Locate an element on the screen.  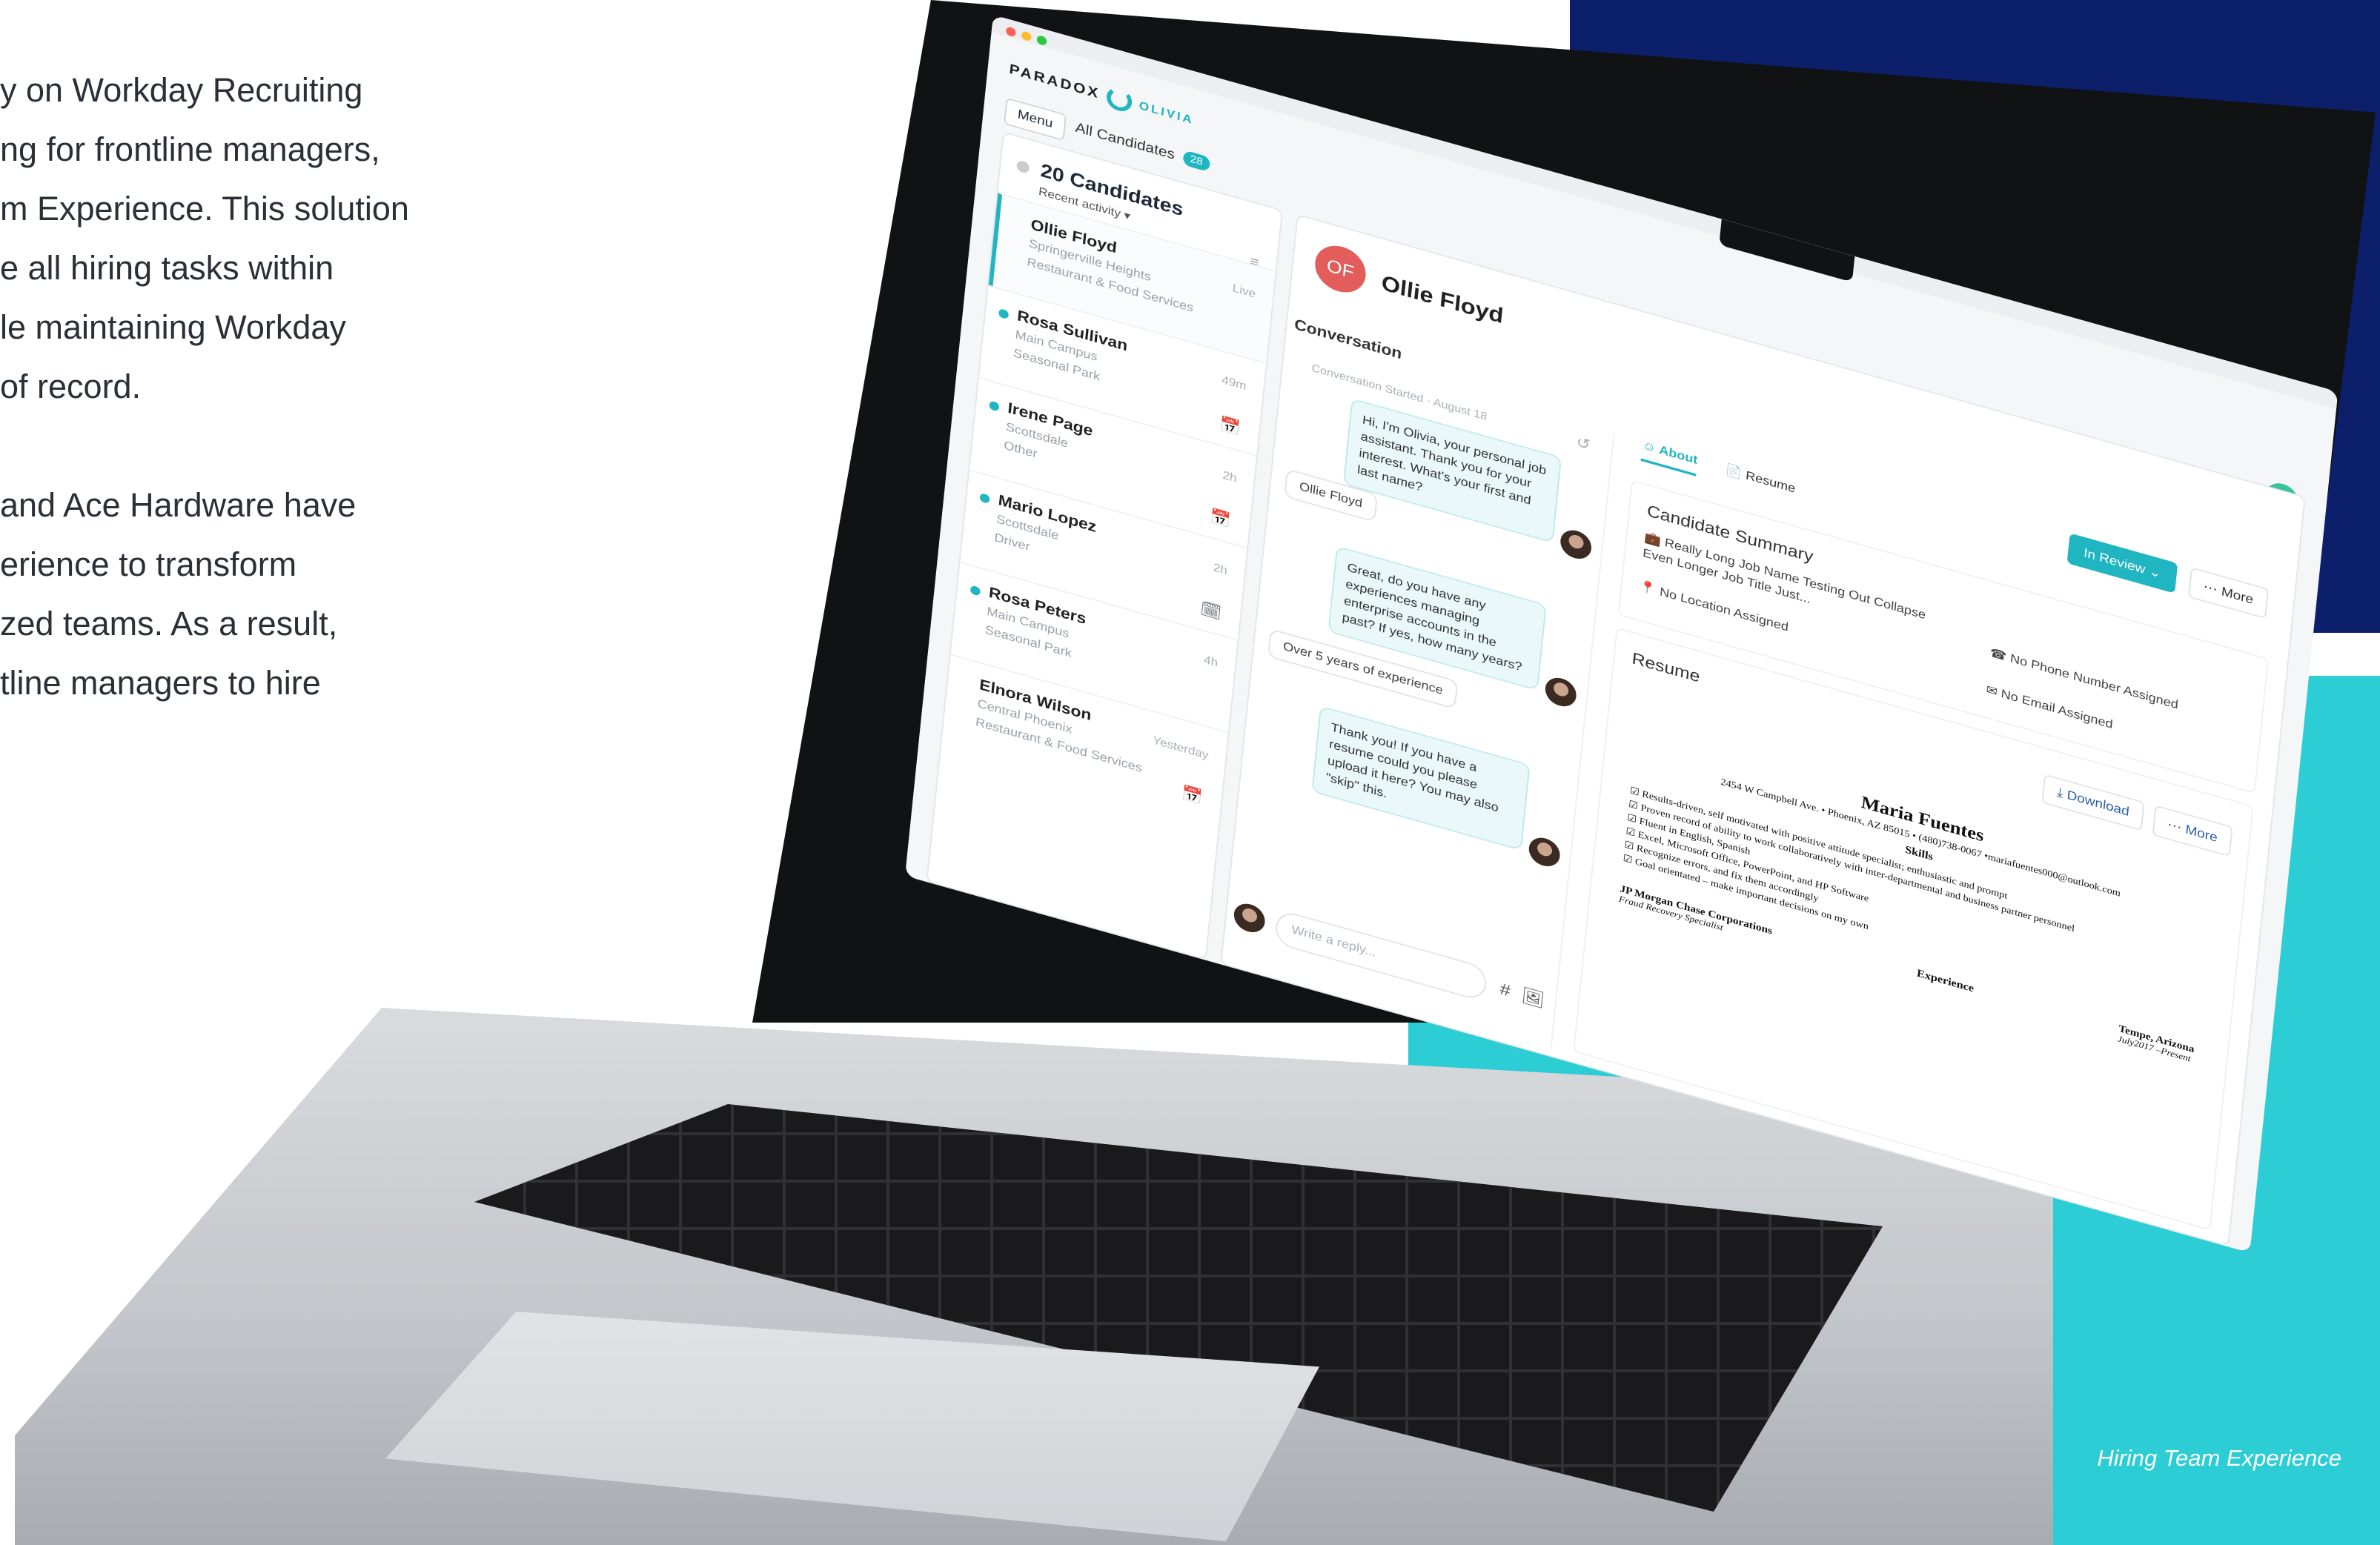
hashtag-icon: # is located at coordinates (1505, 990).